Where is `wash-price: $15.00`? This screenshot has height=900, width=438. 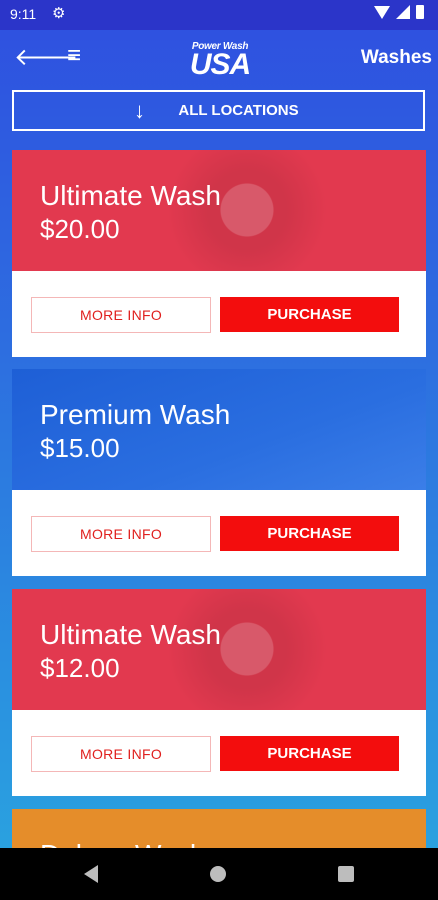 wash-price: $15.00 is located at coordinates (80, 448).